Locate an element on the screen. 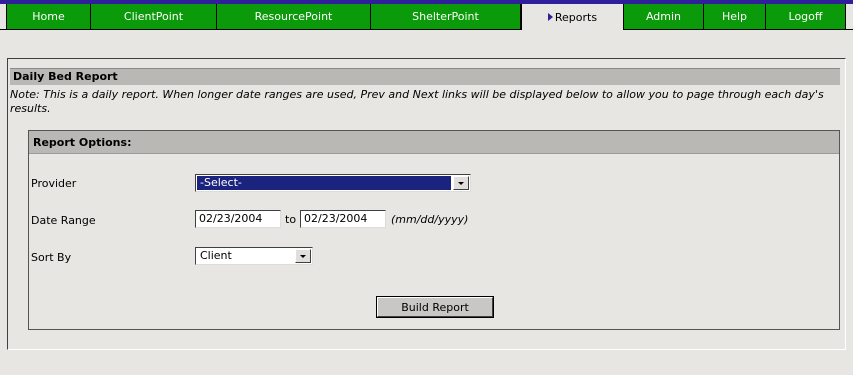 This screenshot has width=853, height=375. build-report-button: Build Report is located at coordinates (435, 307).